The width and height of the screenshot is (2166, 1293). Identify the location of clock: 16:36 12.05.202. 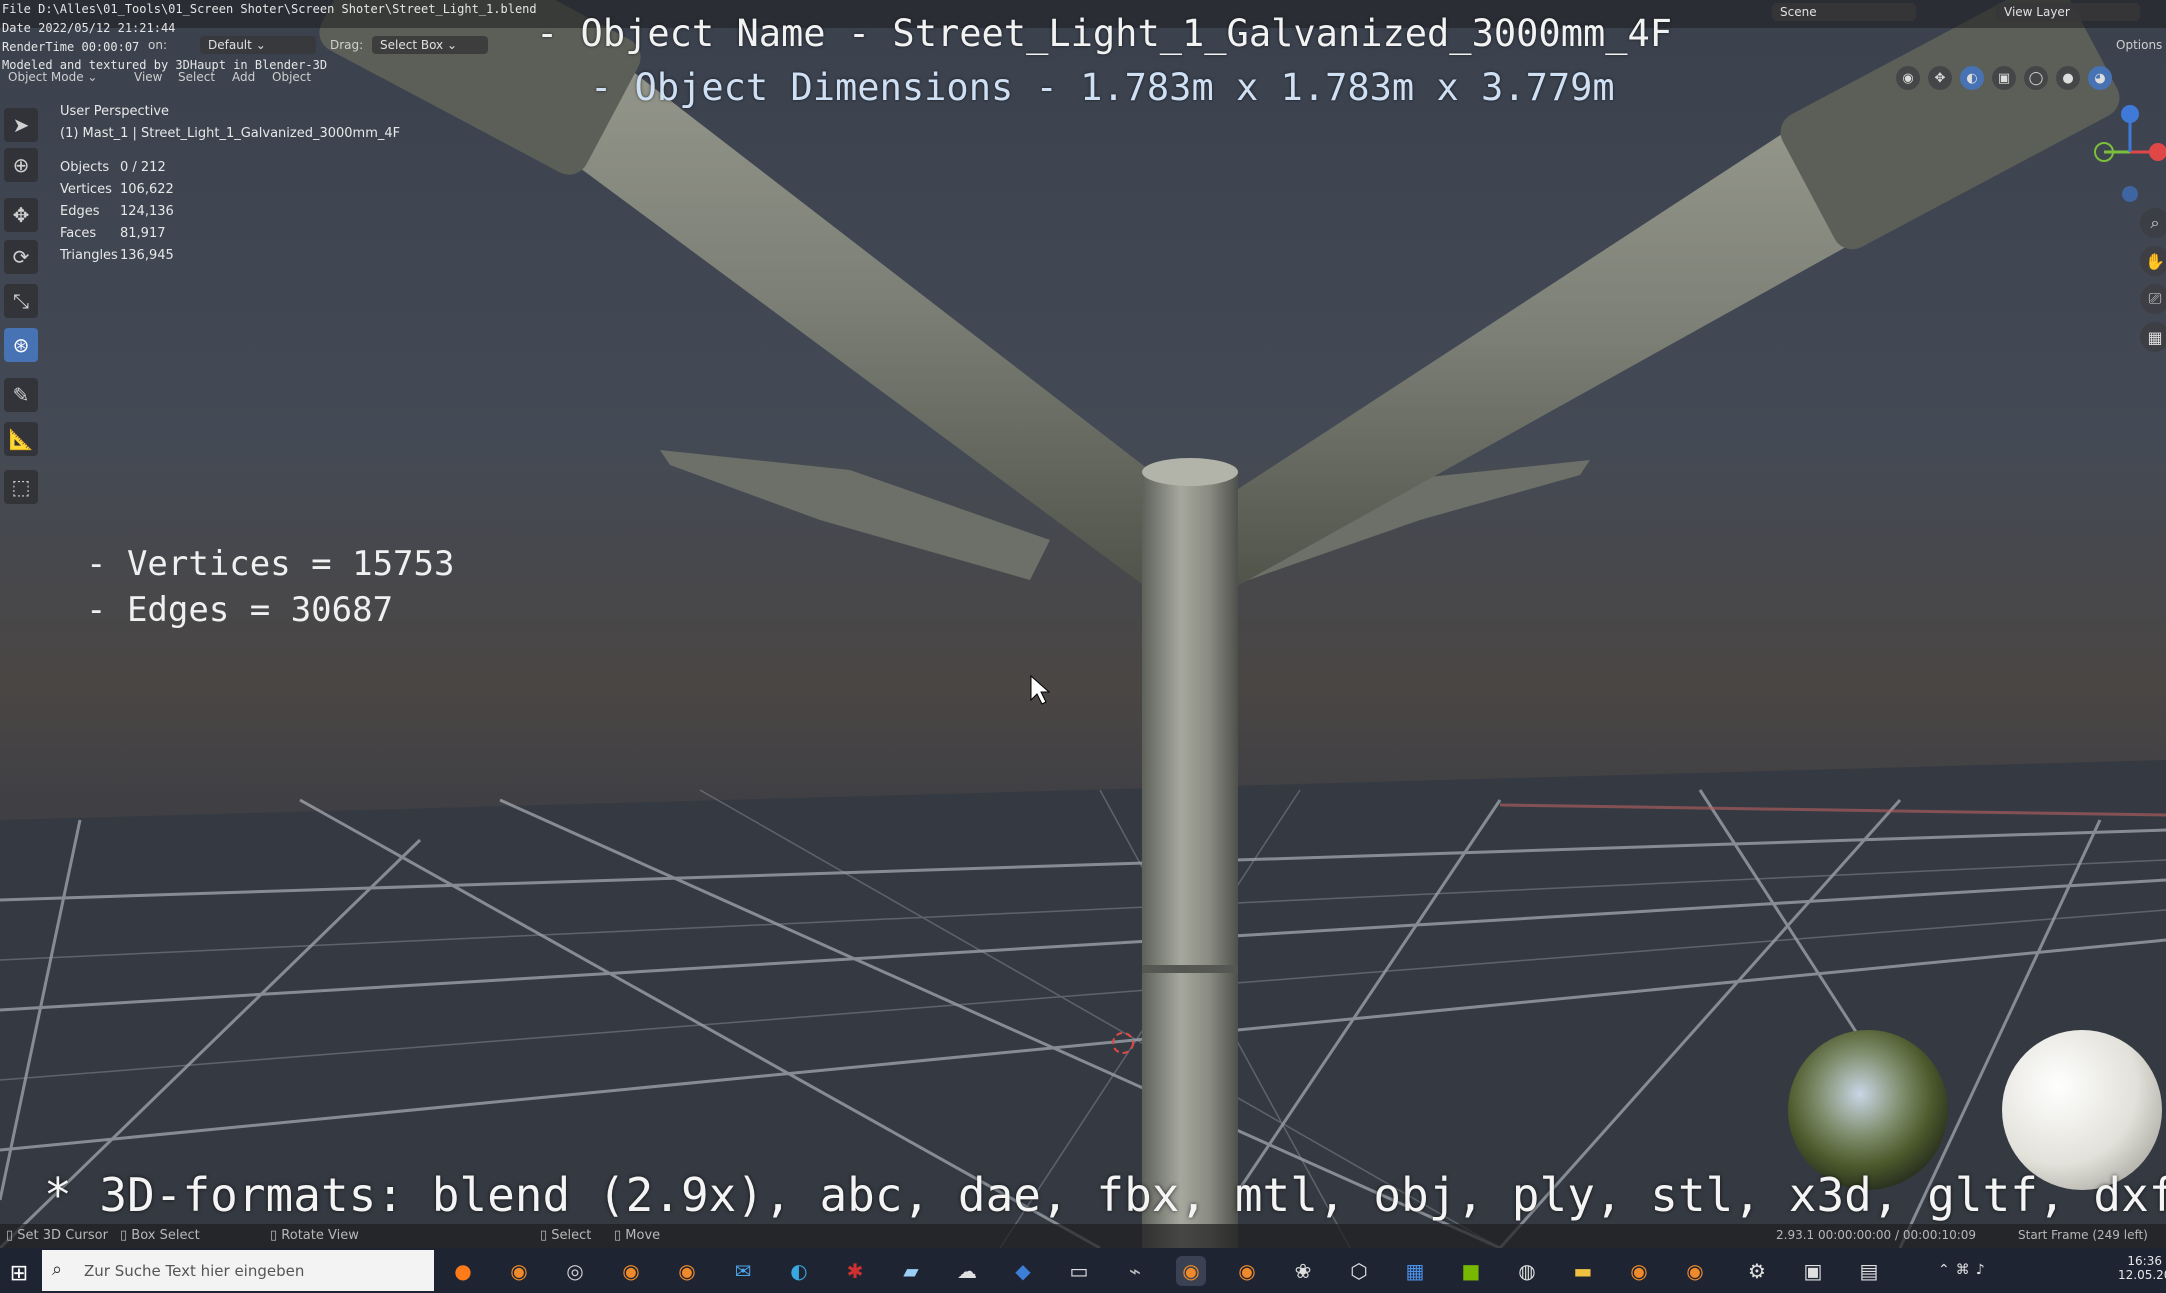
(2142, 1268).